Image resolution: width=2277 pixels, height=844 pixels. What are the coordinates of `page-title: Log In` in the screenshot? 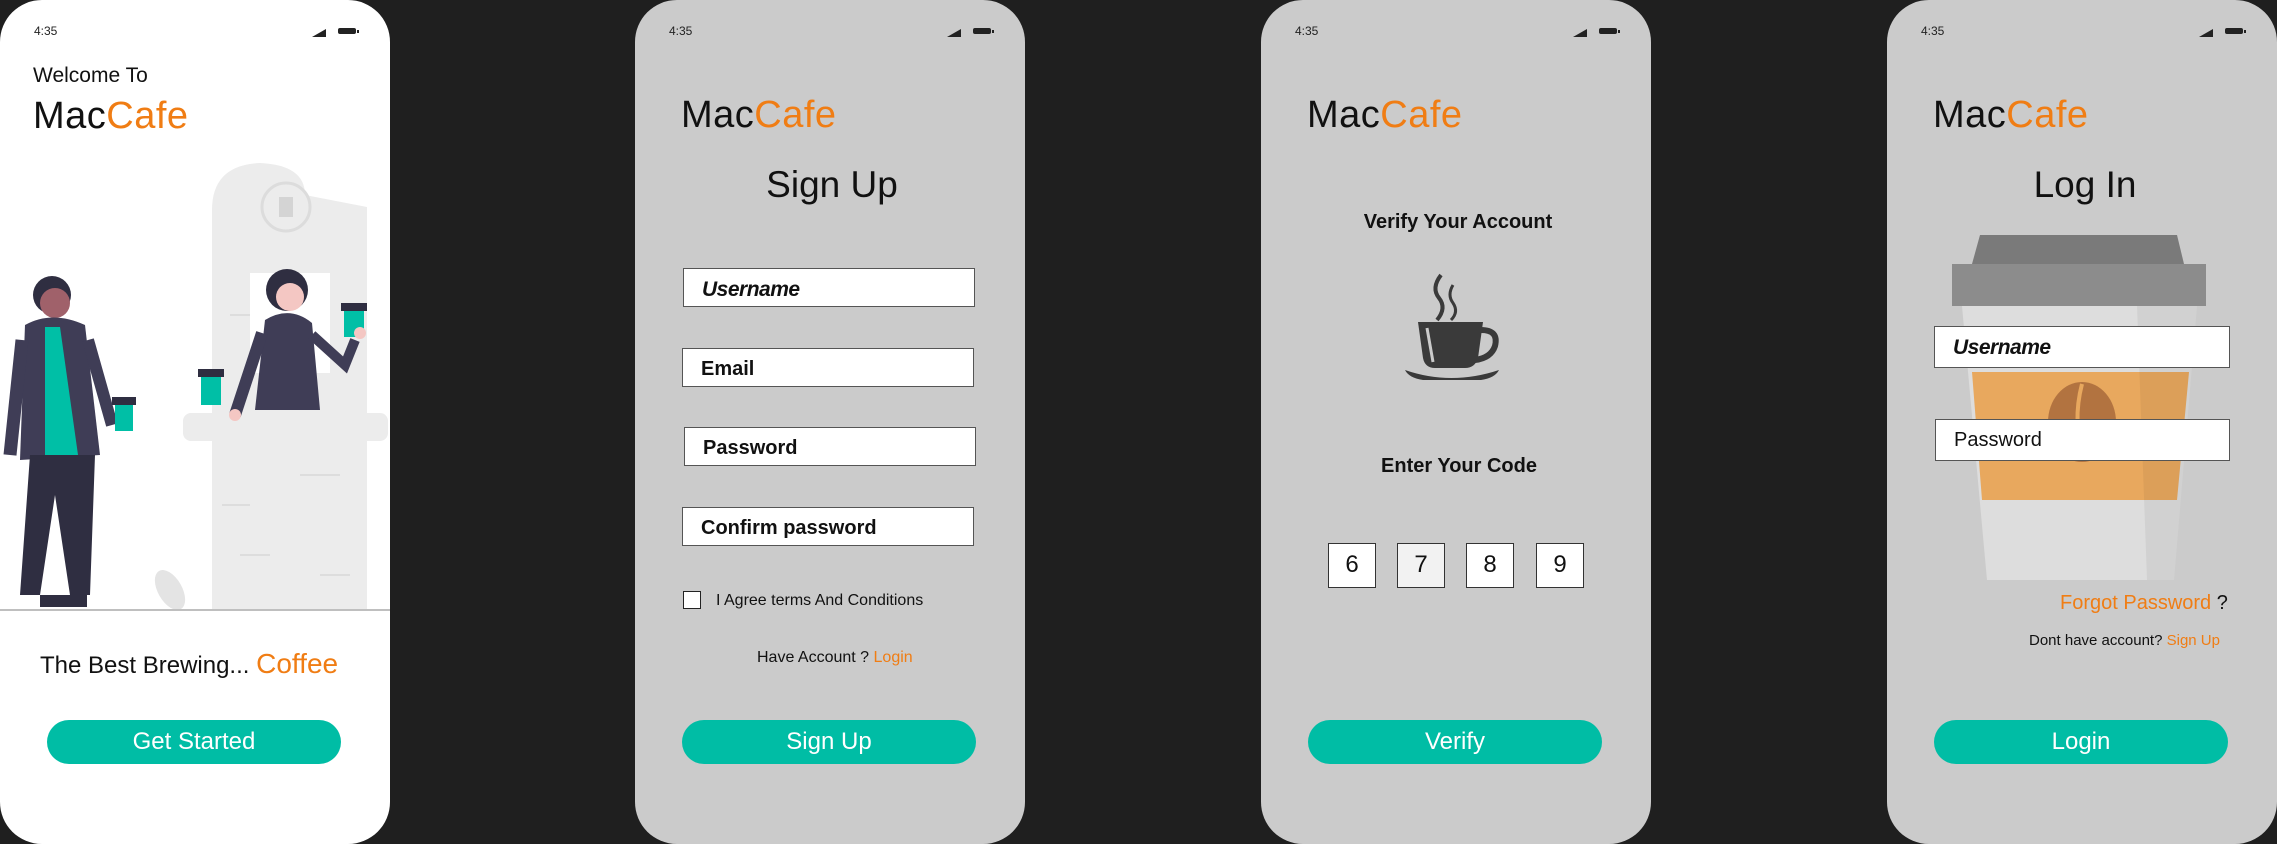 It's located at (2085, 184).